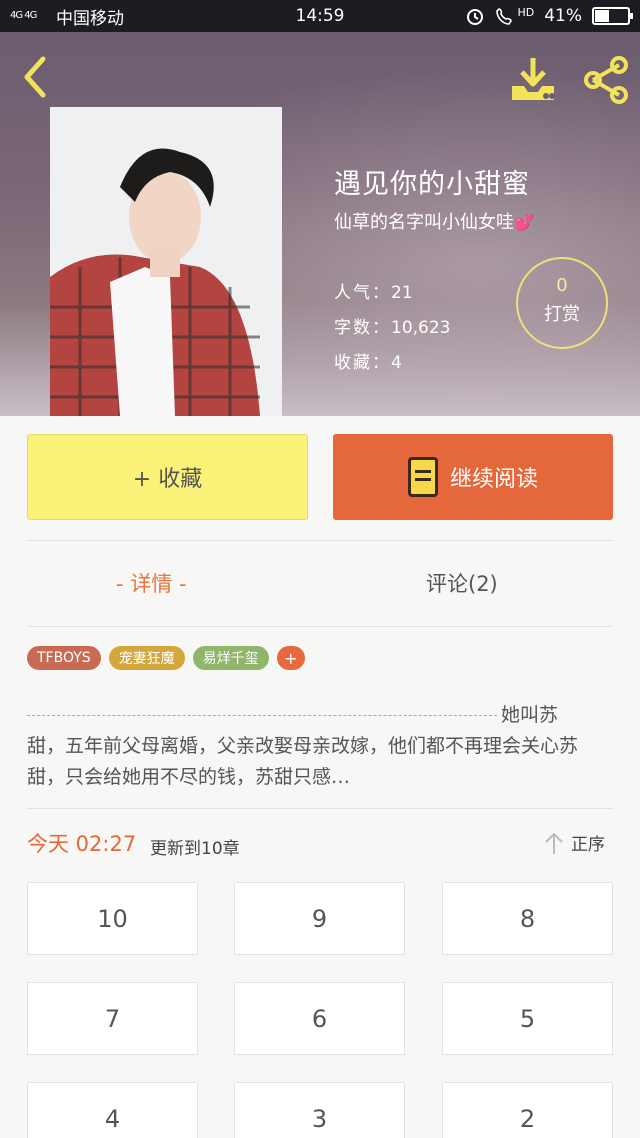 This screenshot has width=640, height=1138. I want to click on cover-image, so click(166, 261).